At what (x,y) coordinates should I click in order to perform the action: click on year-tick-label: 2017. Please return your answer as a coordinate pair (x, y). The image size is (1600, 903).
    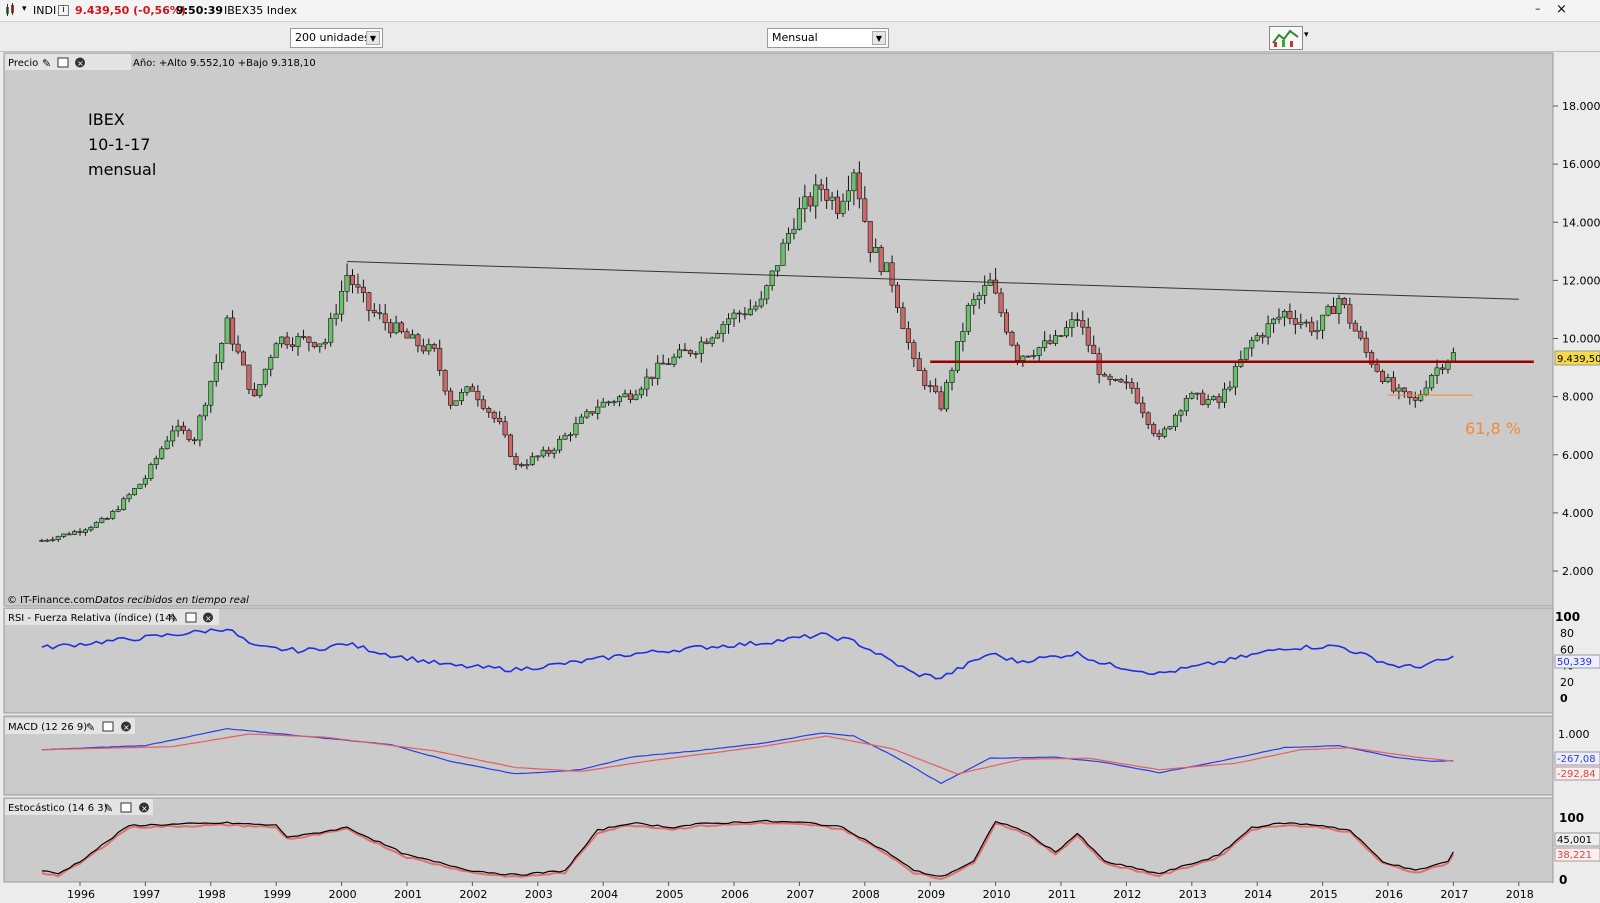
    Looking at the image, I should click on (1454, 894).